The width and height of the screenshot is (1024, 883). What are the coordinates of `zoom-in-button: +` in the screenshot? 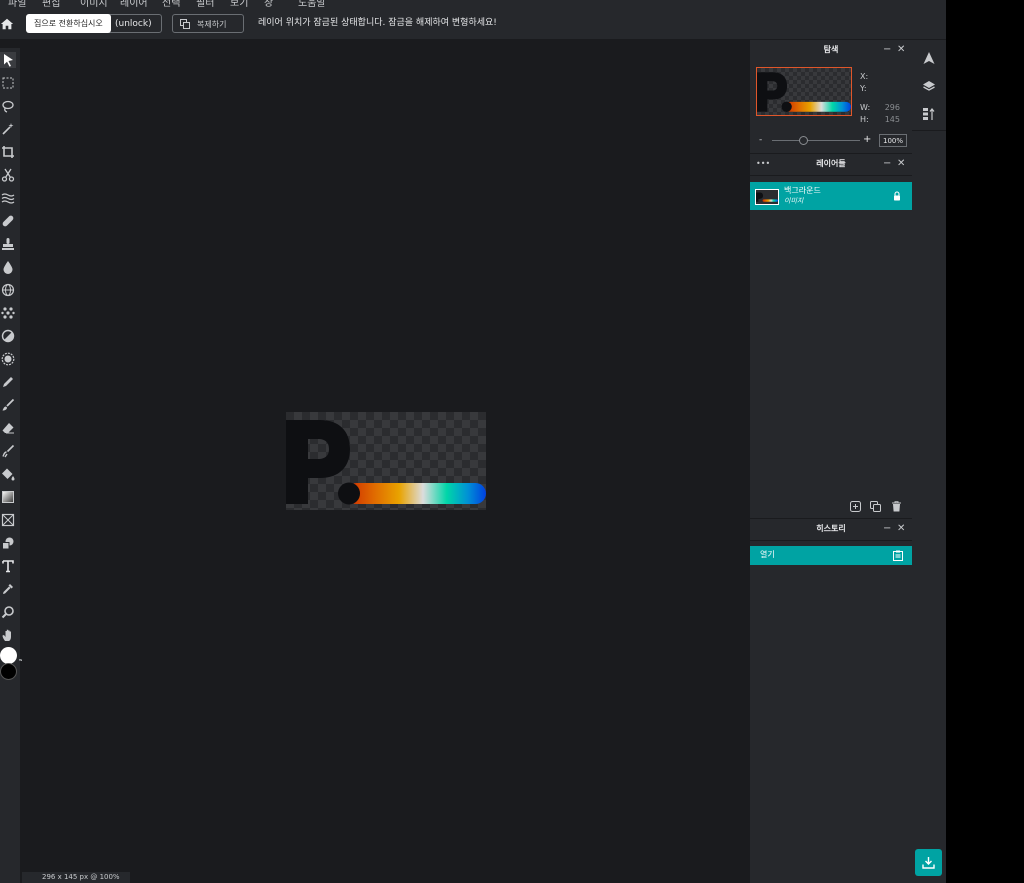 It's located at (867, 139).